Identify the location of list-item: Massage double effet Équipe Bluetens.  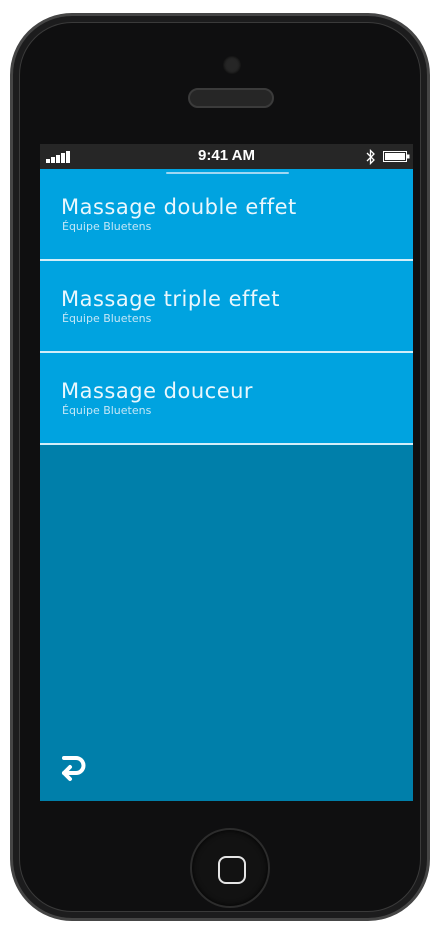
(226, 215).